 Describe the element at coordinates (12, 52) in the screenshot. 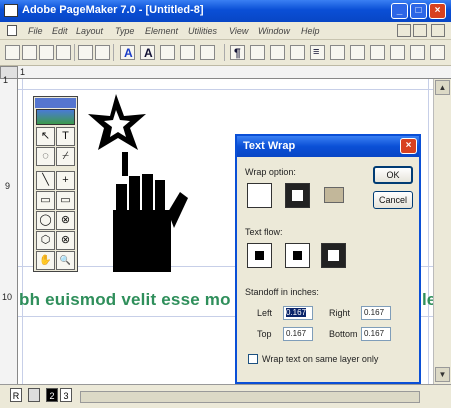

I see `new-button` at that location.